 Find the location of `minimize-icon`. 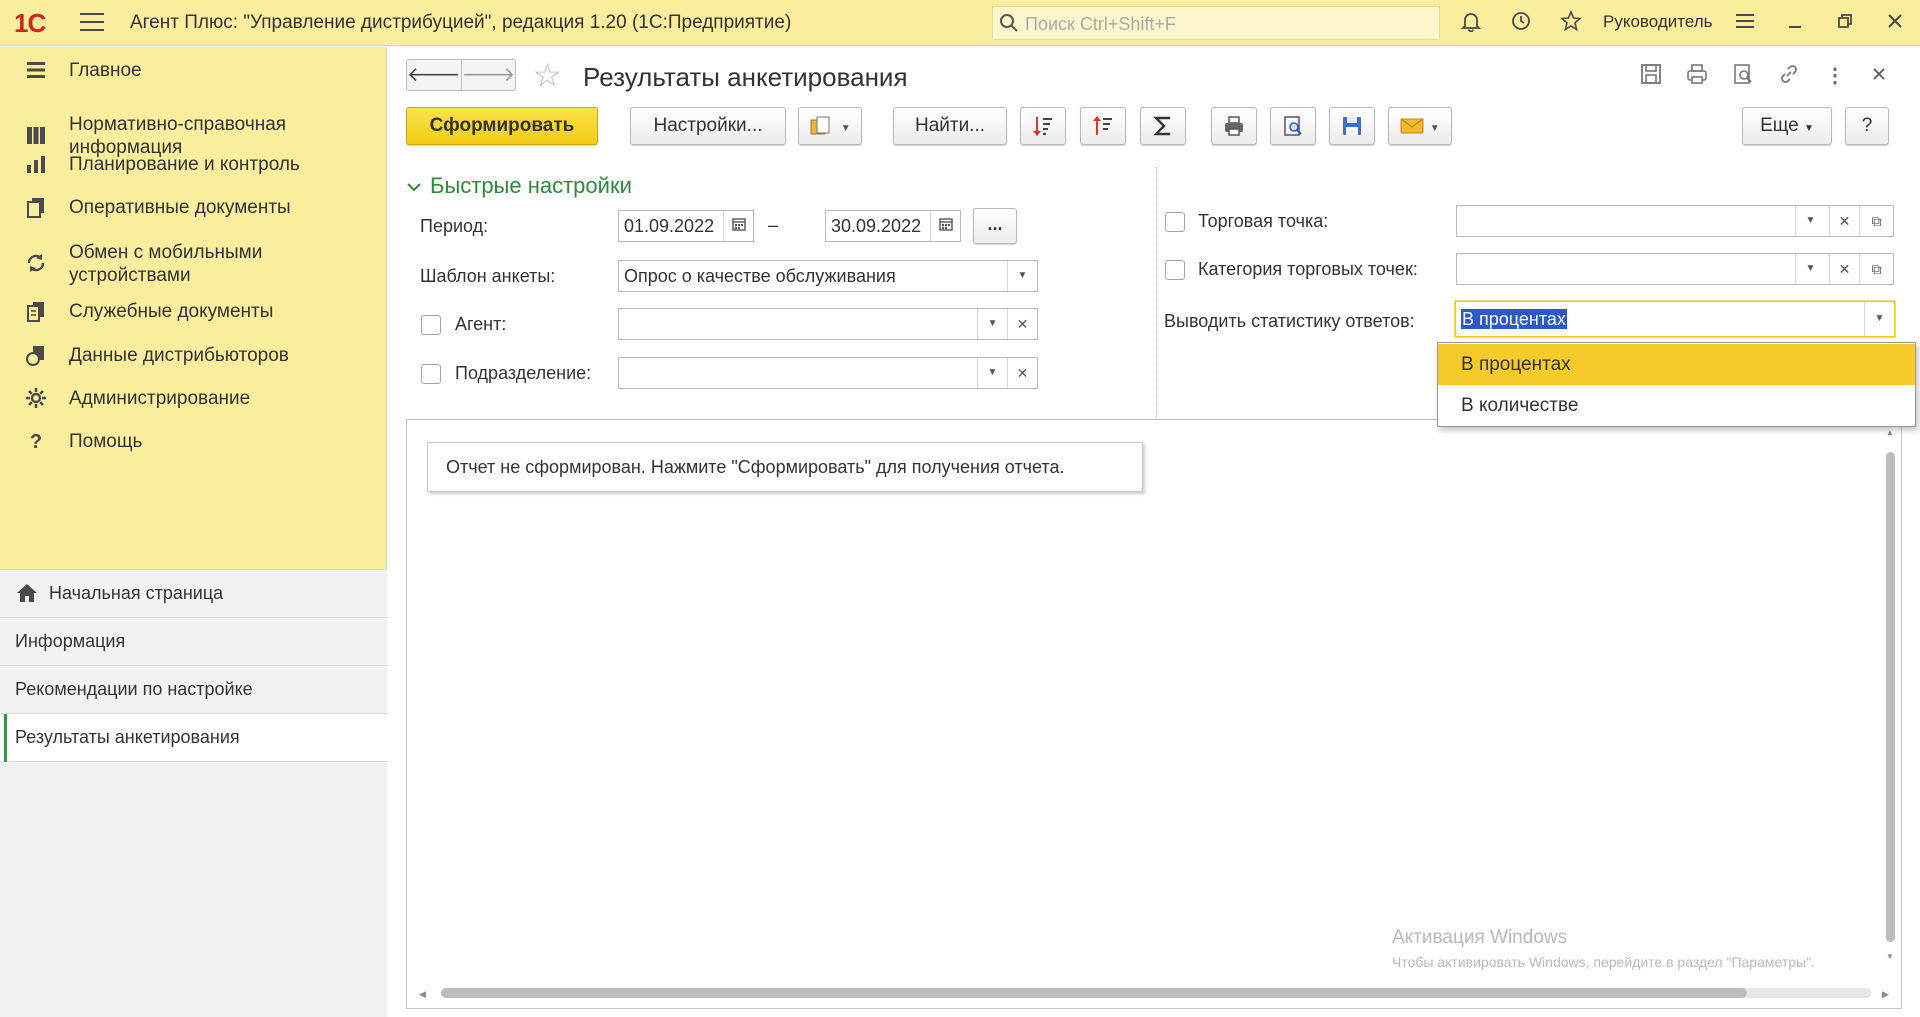

minimize-icon is located at coordinates (1795, 23).